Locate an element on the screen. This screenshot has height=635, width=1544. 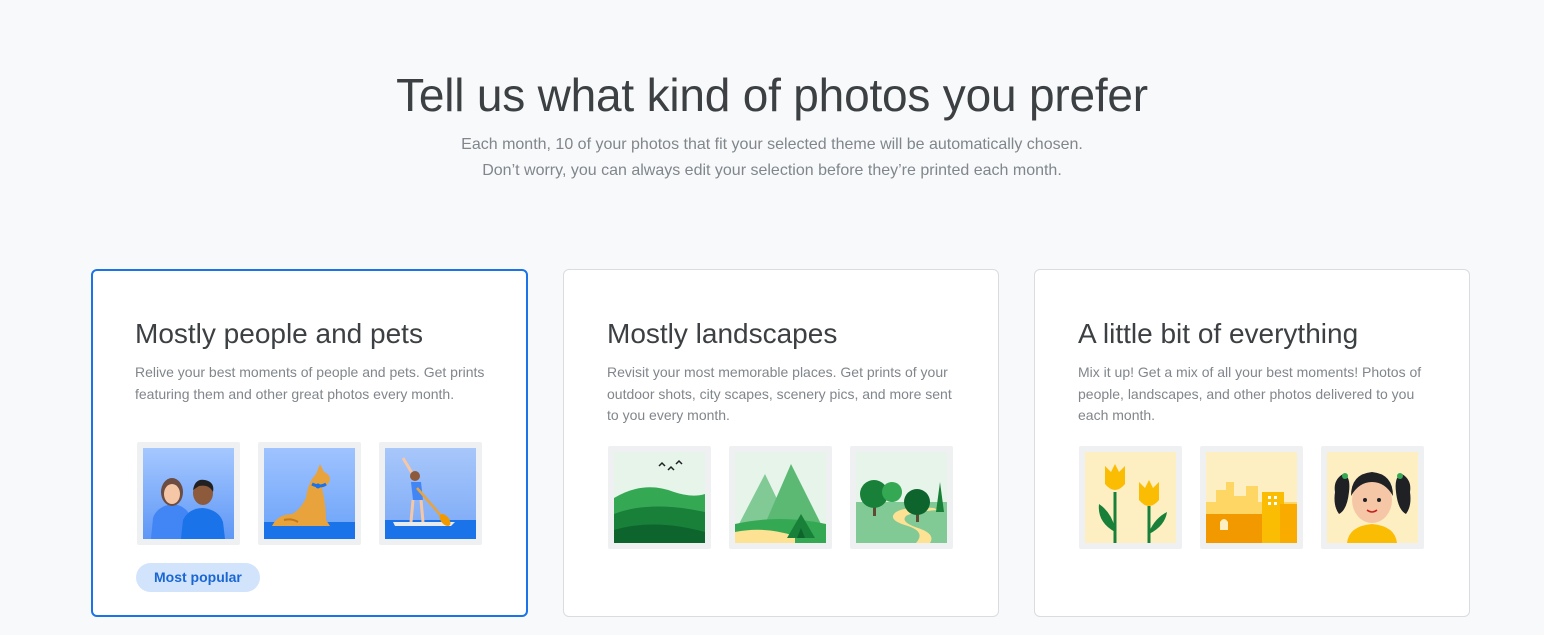
page-title: Tell us what kind of photos you prefer is located at coordinates (772, 95).